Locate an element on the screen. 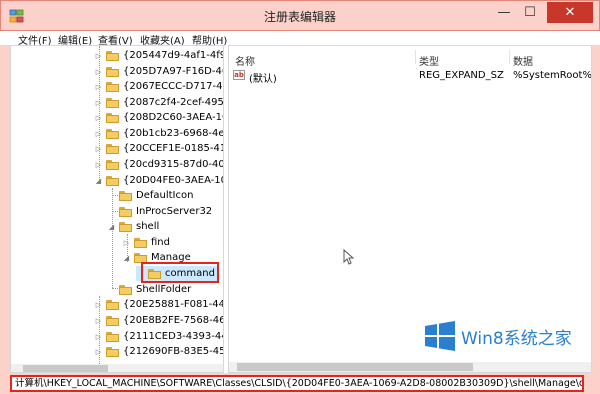 The height and width of the screenshot is (394, 600). tree-horizontal-scrollbar is located at coordinates (117, 368).